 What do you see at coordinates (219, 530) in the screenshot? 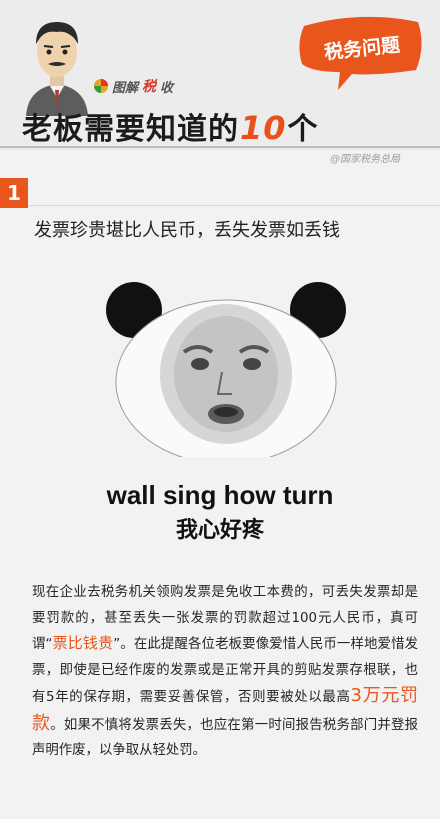
I see `meme-caption-chinese: 我心好疼` at bounding box center [219, 530].